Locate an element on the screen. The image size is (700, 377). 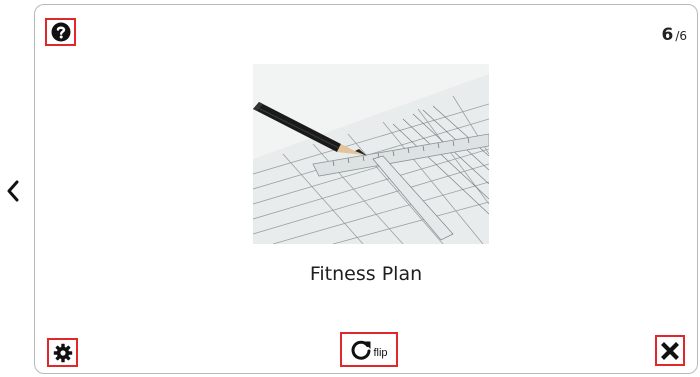
question-circle-icon is located at coordinates (60, 32).